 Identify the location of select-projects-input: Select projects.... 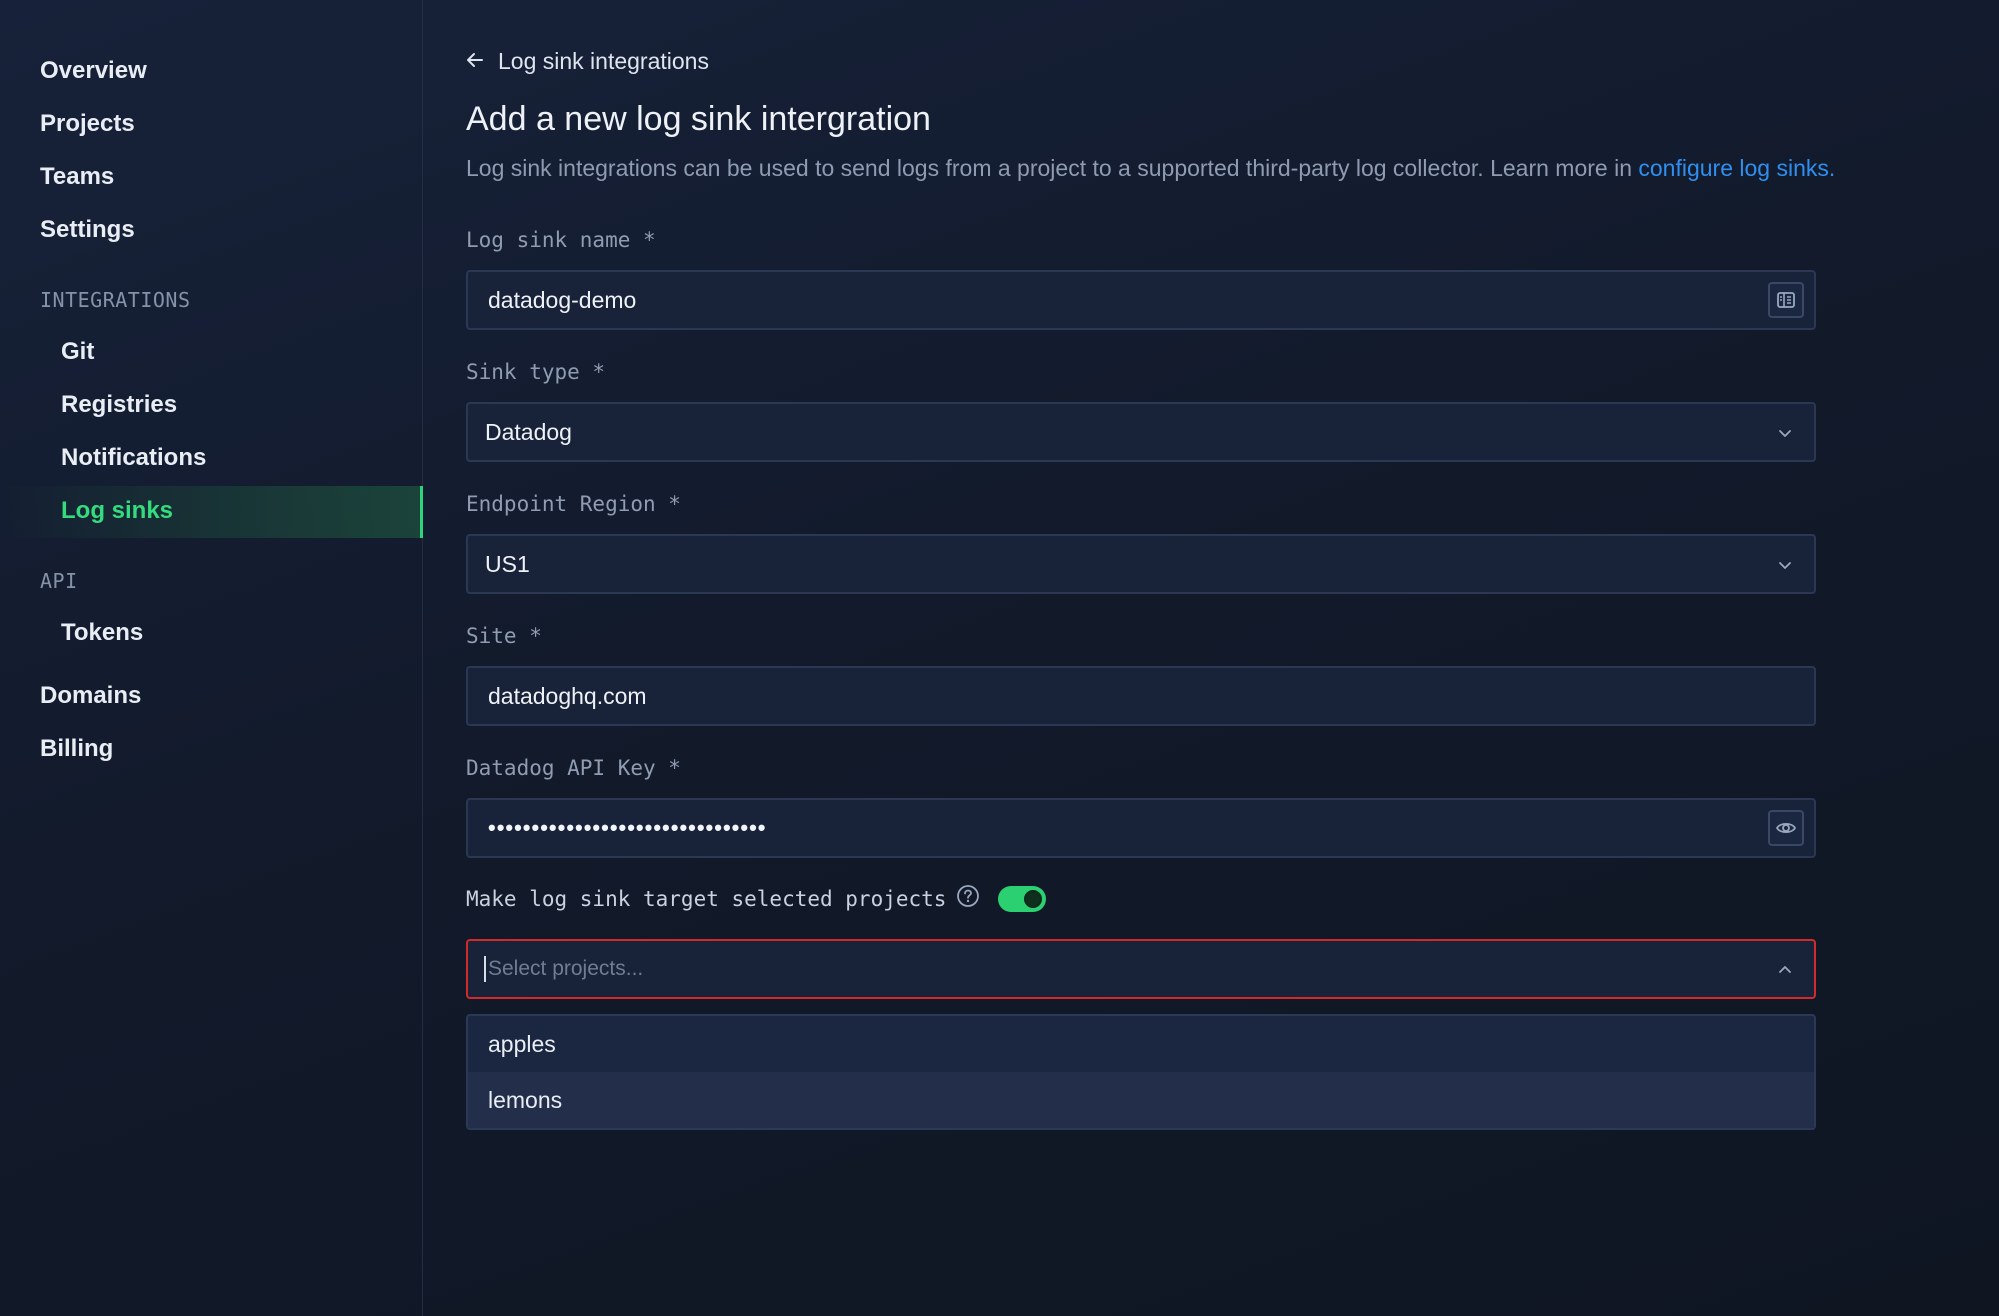
(1141, 969).